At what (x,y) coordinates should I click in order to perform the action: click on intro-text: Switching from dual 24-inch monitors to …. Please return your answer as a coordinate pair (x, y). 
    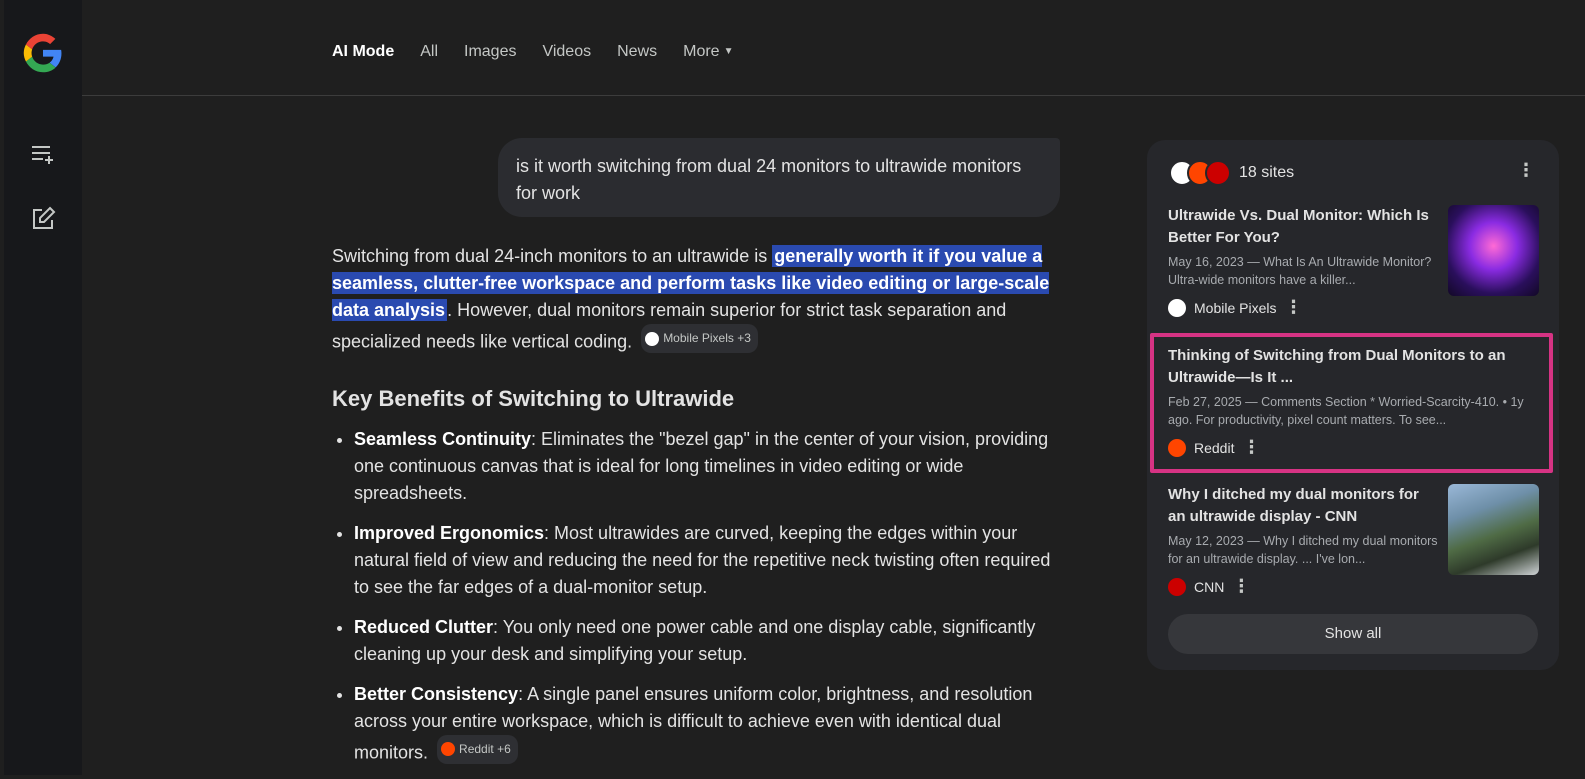
    Looking at the image, I should click on (552, 256).